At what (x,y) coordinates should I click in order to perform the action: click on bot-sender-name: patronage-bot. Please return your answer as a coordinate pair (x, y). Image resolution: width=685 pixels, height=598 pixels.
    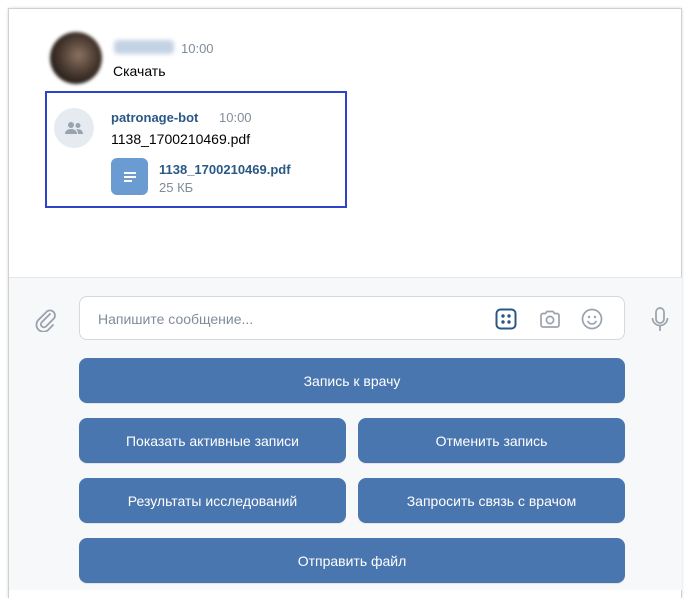
    Looking at the image, I should click on (154, 117).